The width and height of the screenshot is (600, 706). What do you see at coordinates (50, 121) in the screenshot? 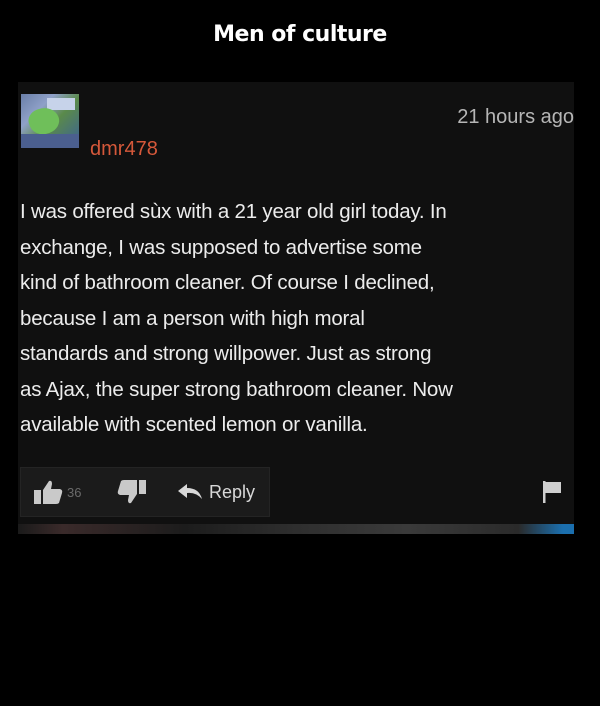
I see `avatar` at bounding box center [50, 121].